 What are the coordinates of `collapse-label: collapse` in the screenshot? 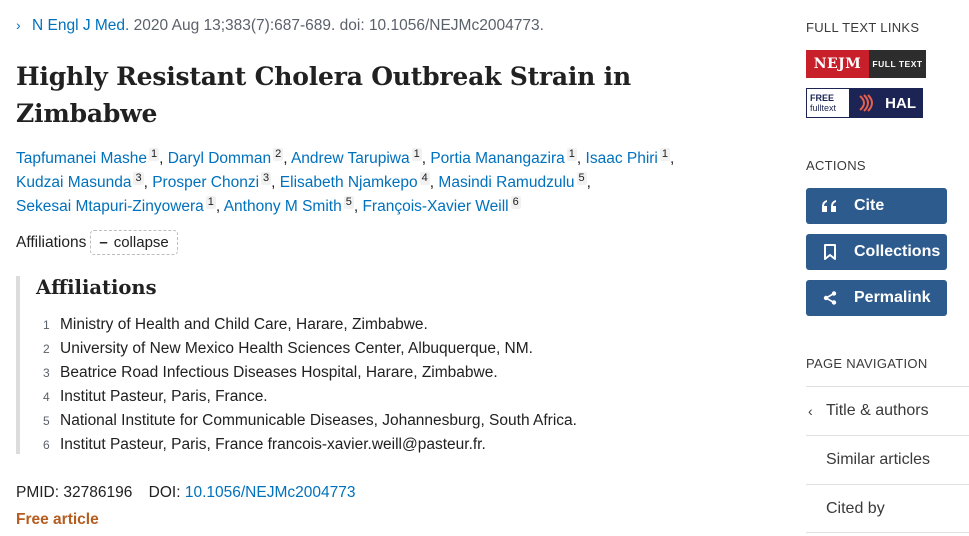 It's located at (141, 242).